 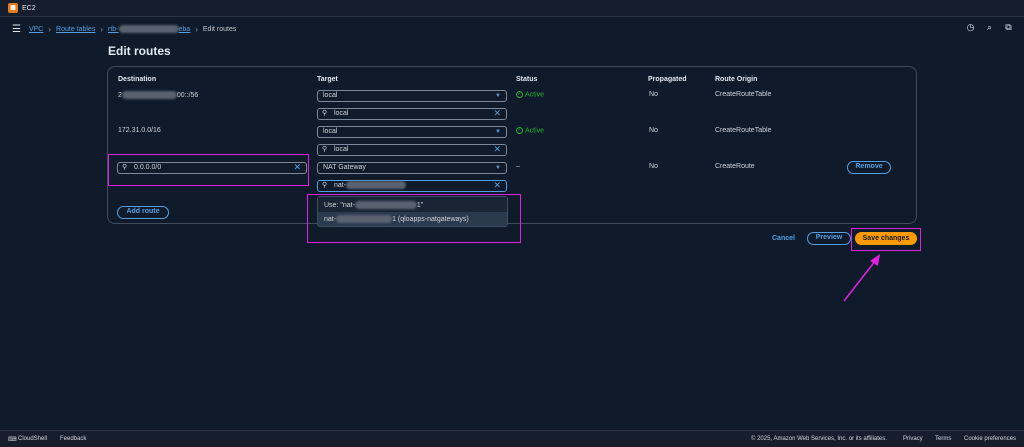 I want to click on route-2-target-search: ⚲ local ✕, so click(x=412, y=150).